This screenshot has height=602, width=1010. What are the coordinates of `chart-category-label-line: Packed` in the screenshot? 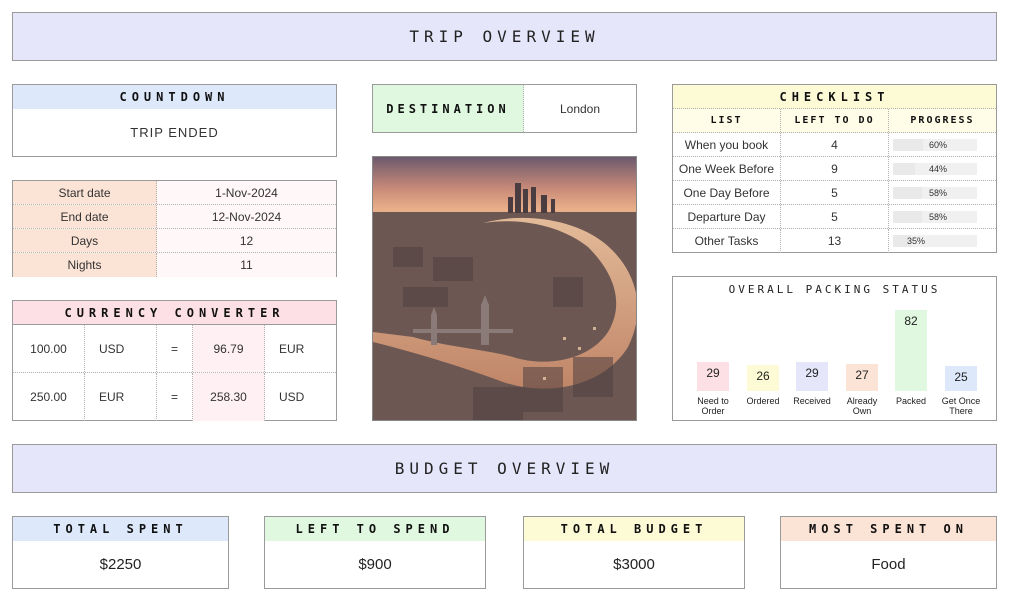 It's located at (911, 401).